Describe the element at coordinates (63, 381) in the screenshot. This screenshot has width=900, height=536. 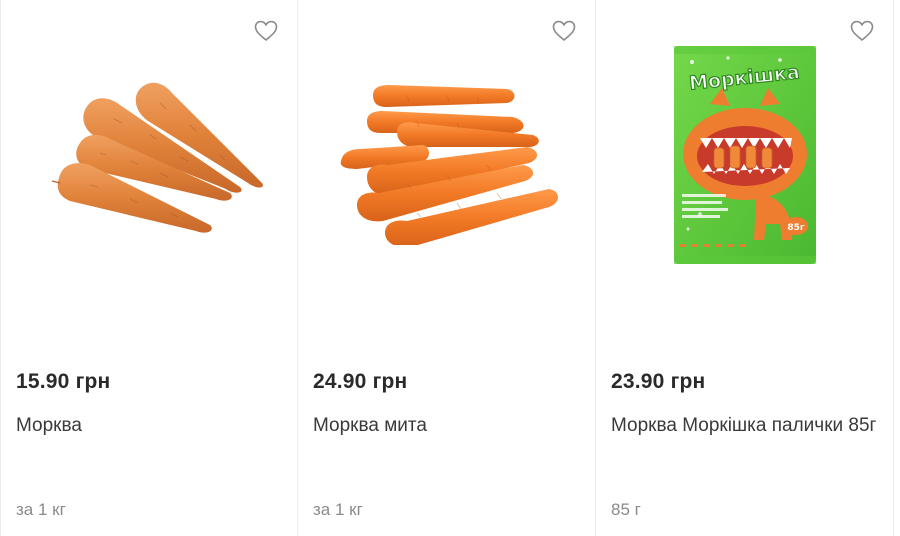
I see `product-price: 15.90 грн` at that location.